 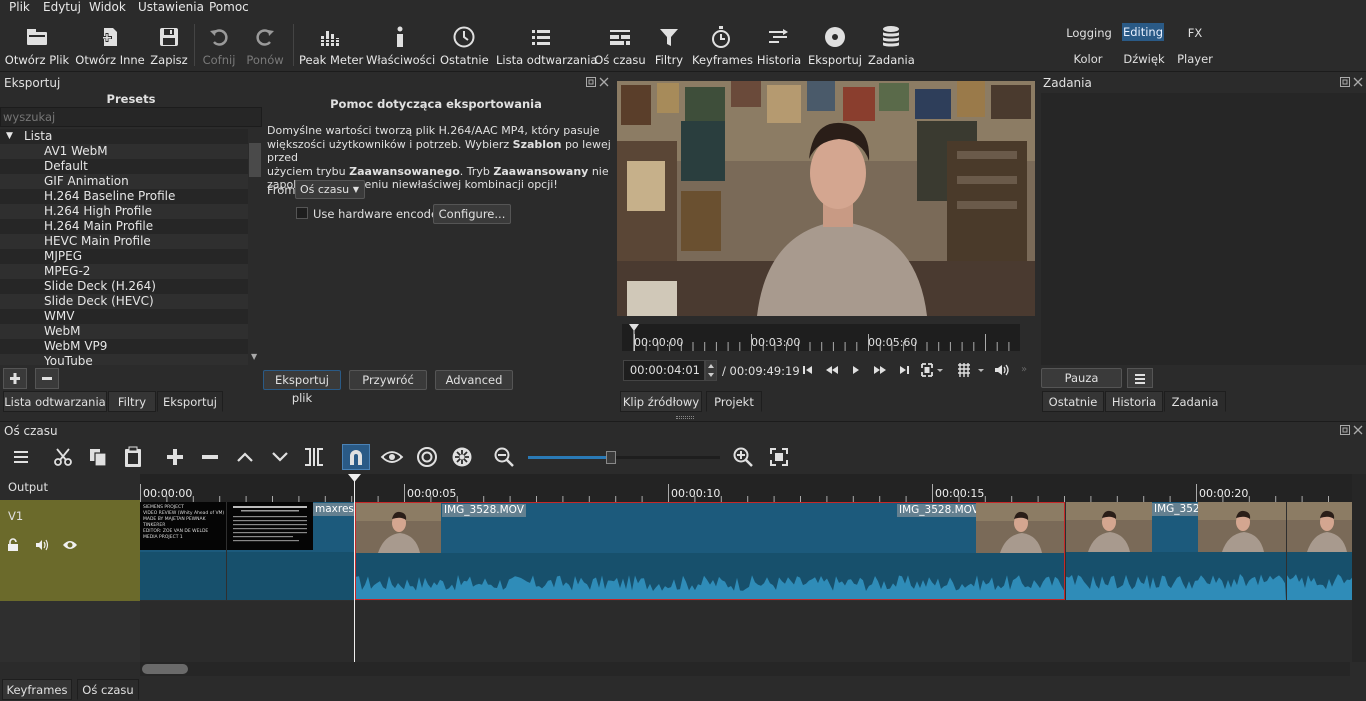 What do you see at coordinates (1195, 401) in the screenshot?
I see `tab-jobs: Zadania` at bounding box center [1195, 401].